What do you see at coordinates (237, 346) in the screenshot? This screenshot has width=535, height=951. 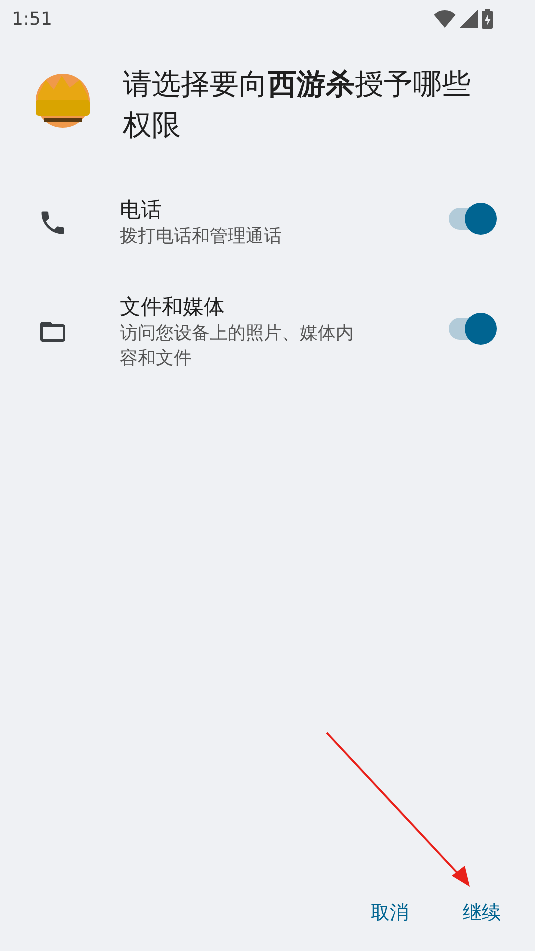 I see `permission-description: 访问您设备上的照片、媒体内容和文件` at bounding box center [237, 346].